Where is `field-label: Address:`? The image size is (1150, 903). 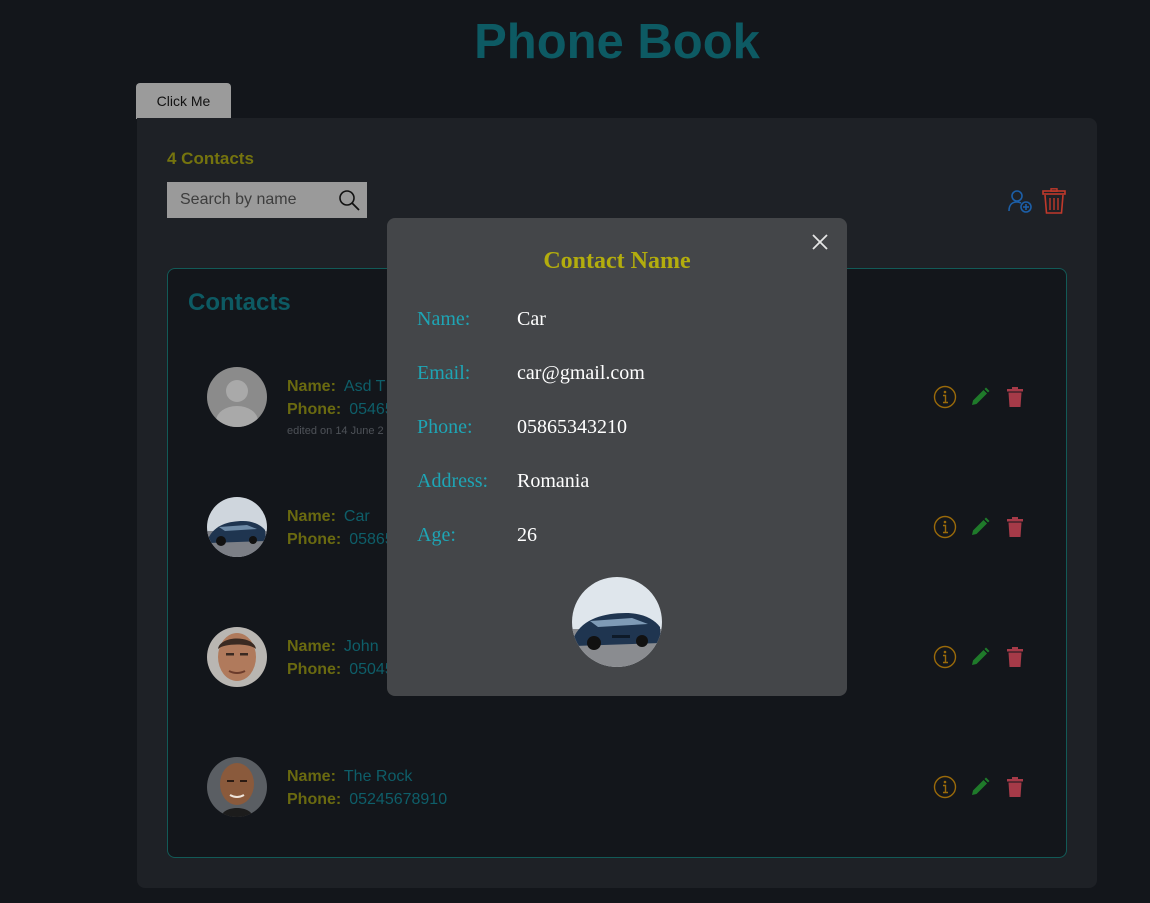 field-label: Address: is located at coordinates (453, 481).